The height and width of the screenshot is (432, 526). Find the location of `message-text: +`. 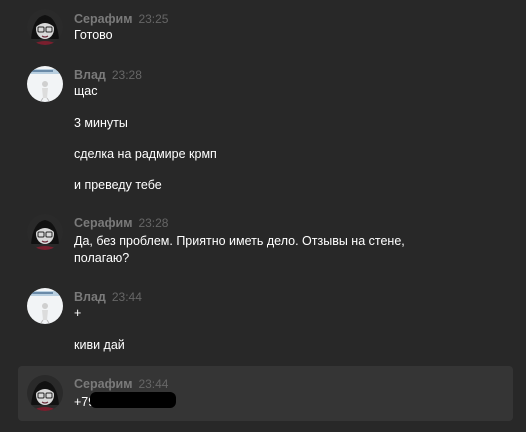

message-text: + is located at coordinates (78, 313).